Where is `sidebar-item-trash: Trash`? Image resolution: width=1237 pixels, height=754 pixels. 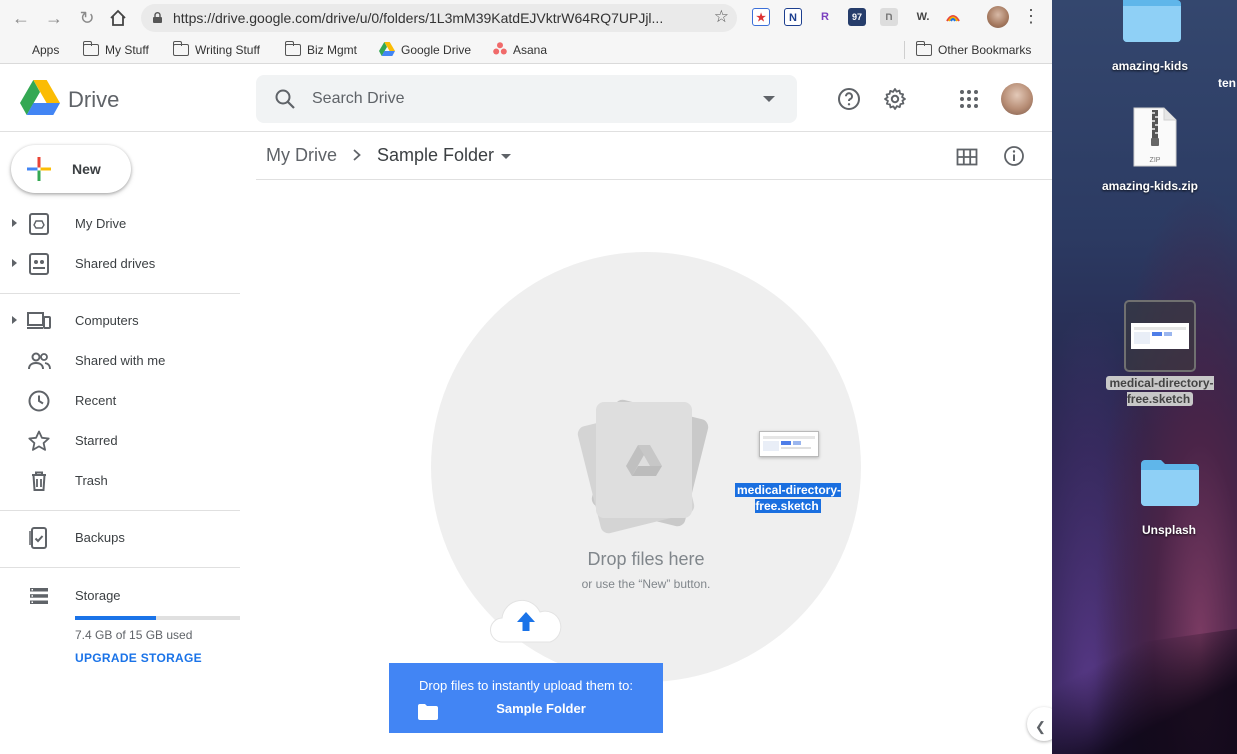 sidebar-item-trash: Trash is located at coordinates (120, 481).